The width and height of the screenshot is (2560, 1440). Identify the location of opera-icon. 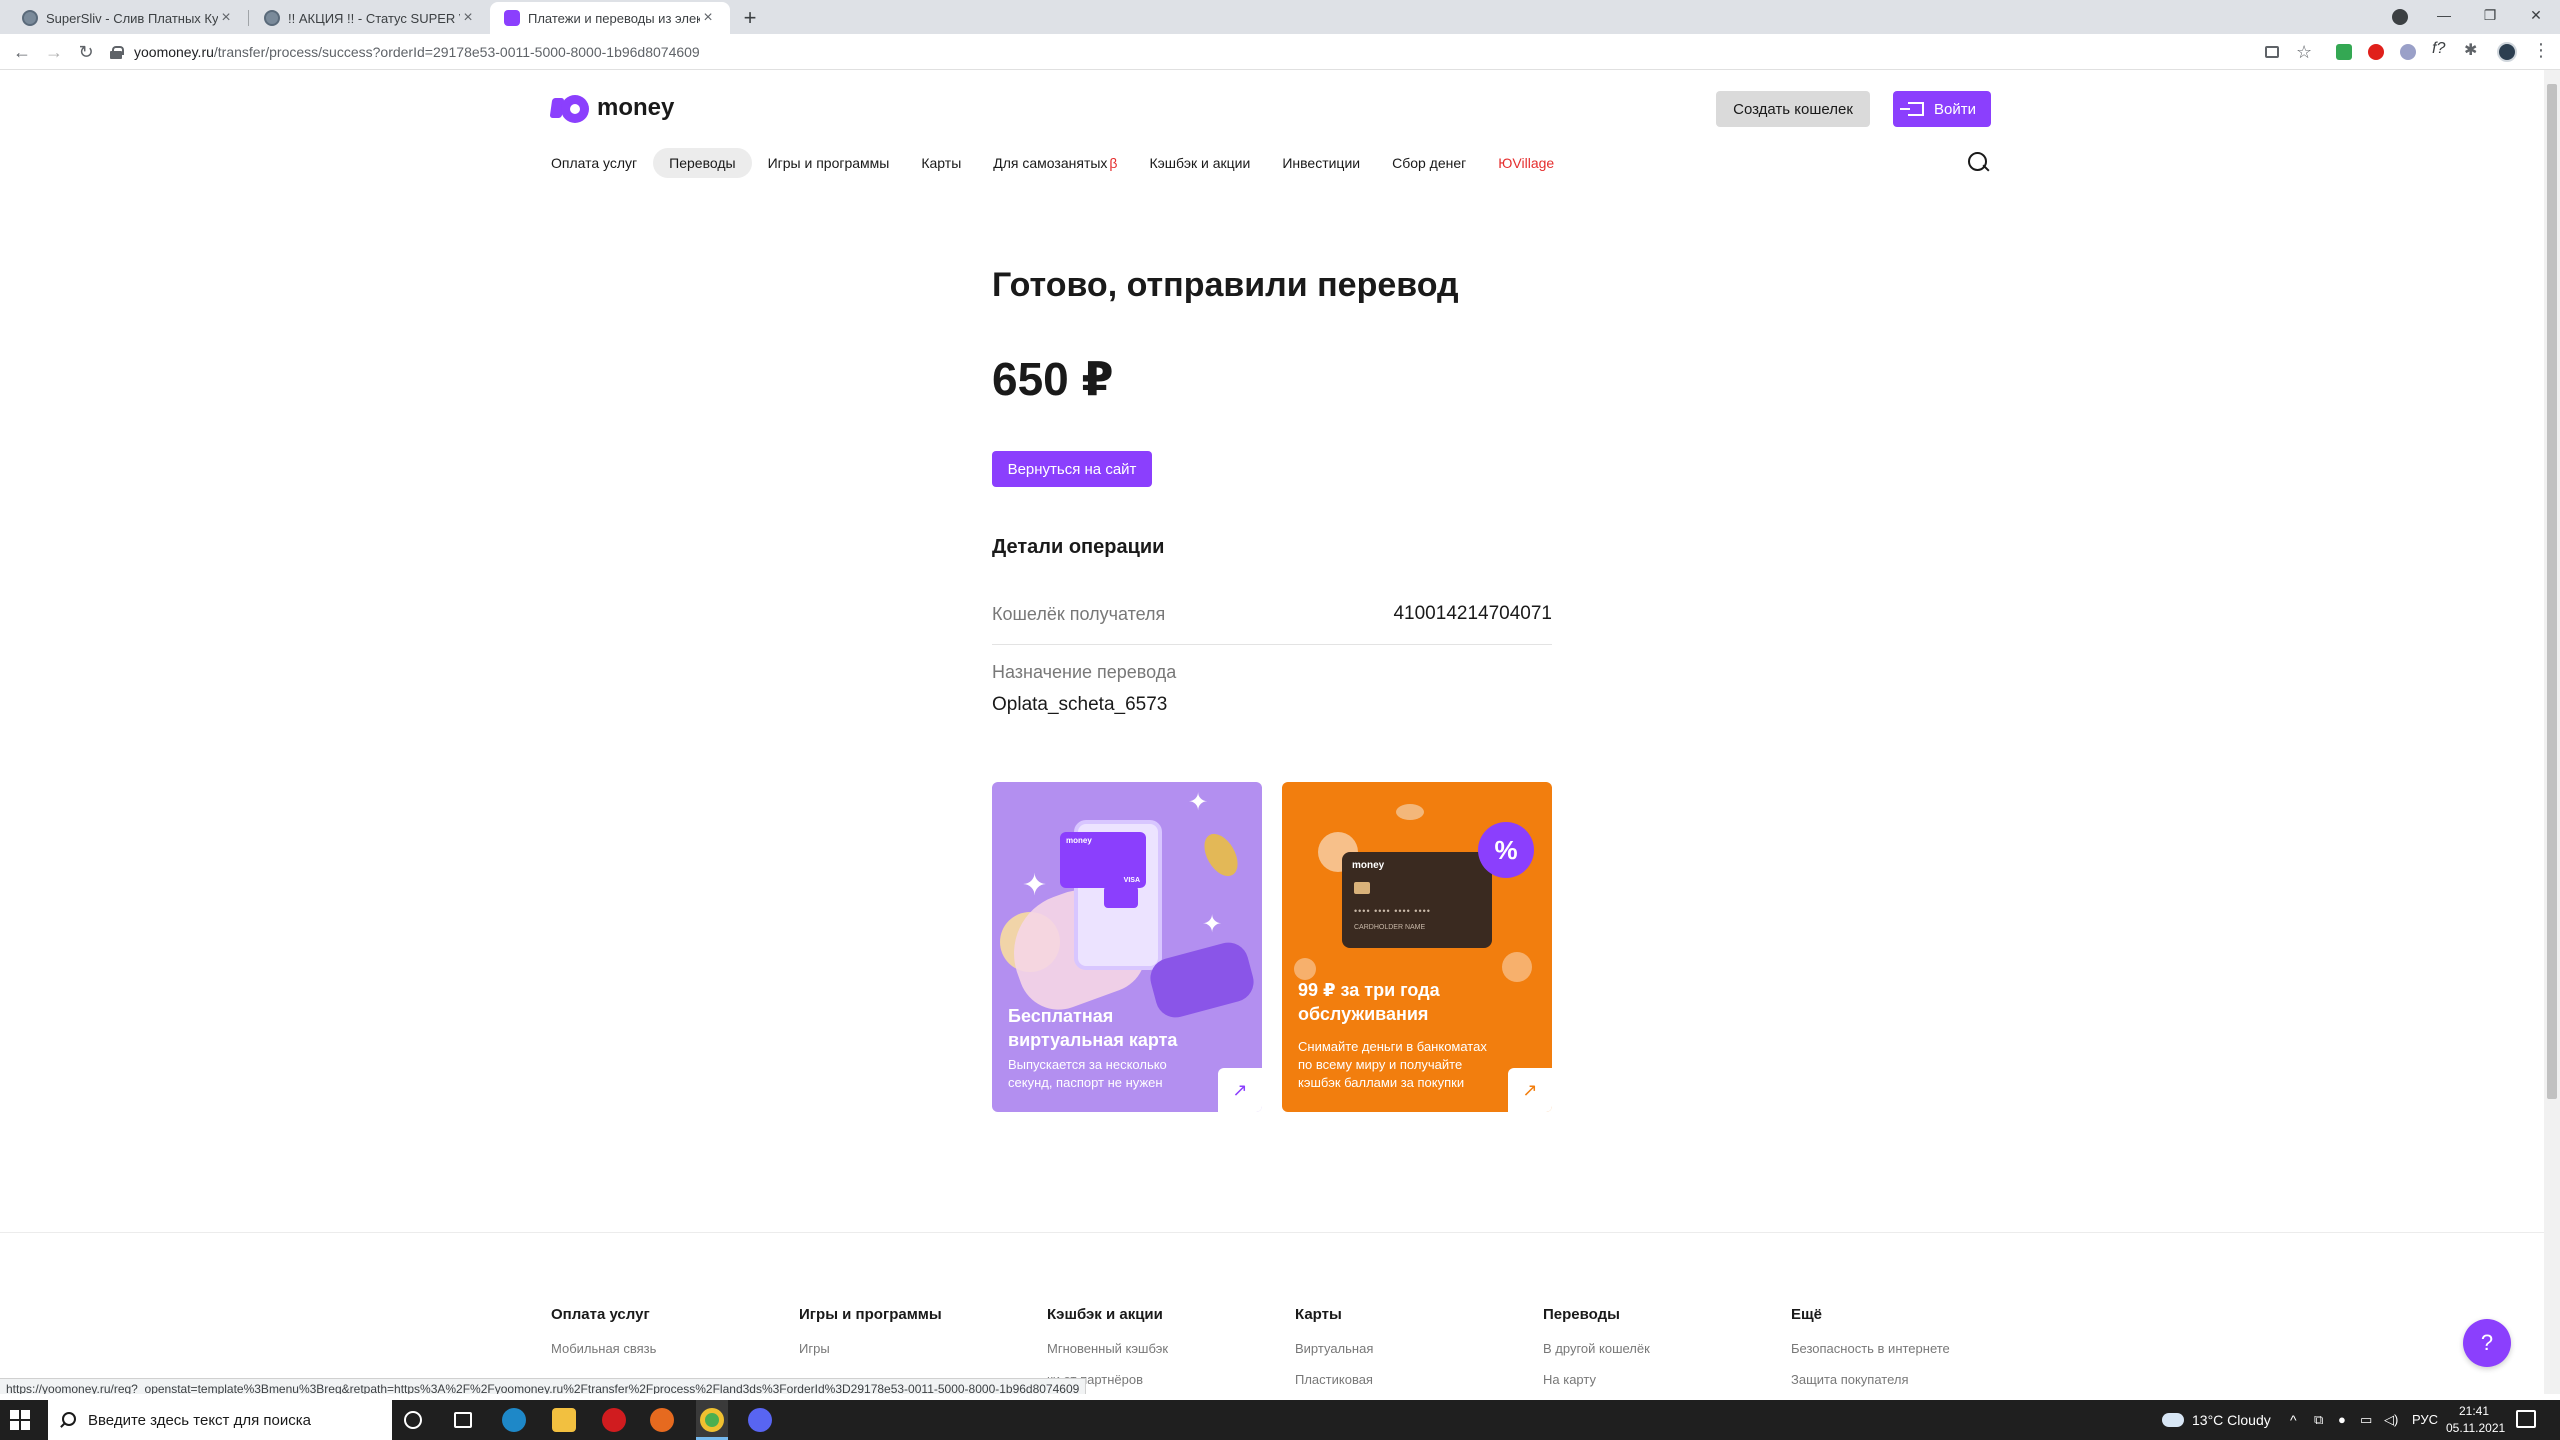
(614, 1420).